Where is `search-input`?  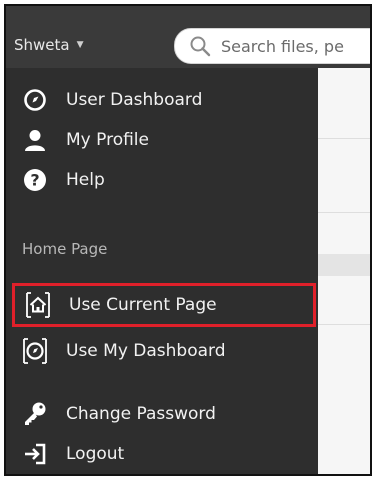 search-input is located at coordinates (295, 46).